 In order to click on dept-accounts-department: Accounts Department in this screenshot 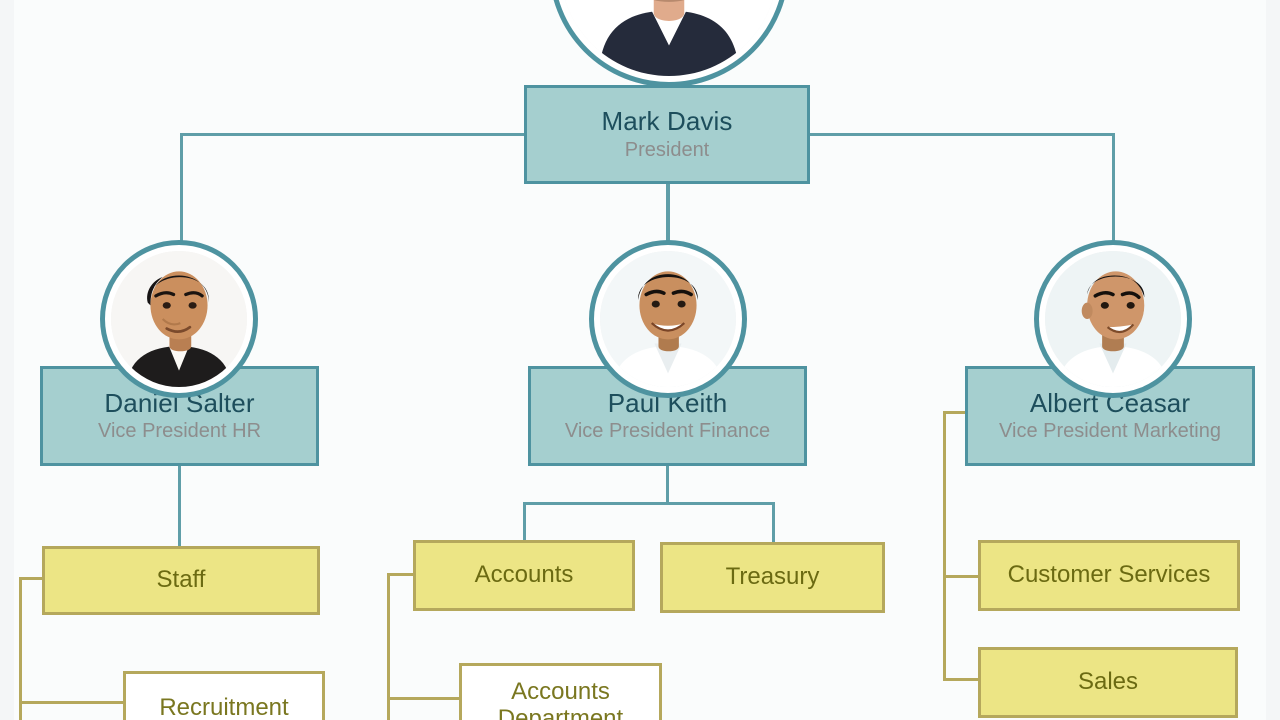, I will do `click(560, 691)`.